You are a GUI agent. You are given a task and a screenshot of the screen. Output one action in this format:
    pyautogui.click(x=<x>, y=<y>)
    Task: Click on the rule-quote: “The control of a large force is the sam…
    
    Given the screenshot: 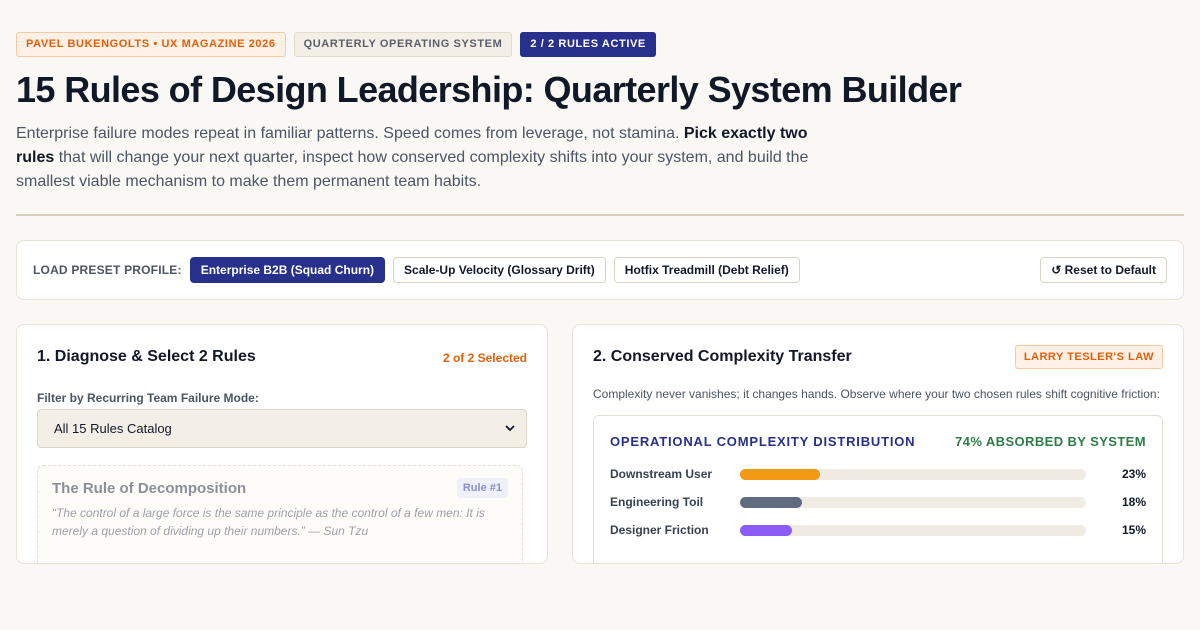 What is the action you would take?
    pyautogui.click(x=268, y=522)
    